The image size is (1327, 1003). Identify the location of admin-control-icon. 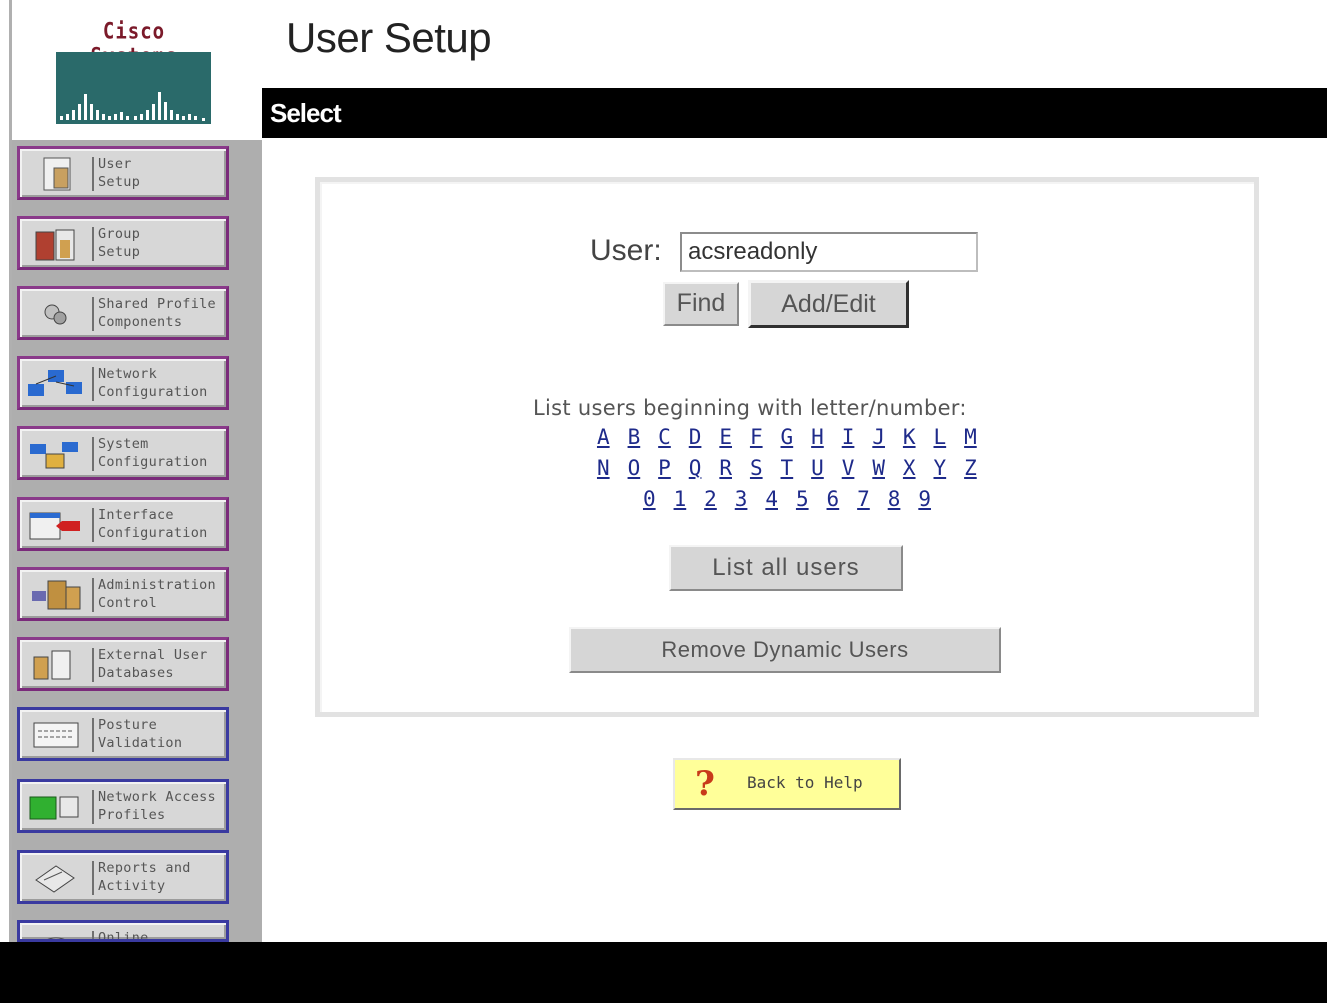
(56, 595).